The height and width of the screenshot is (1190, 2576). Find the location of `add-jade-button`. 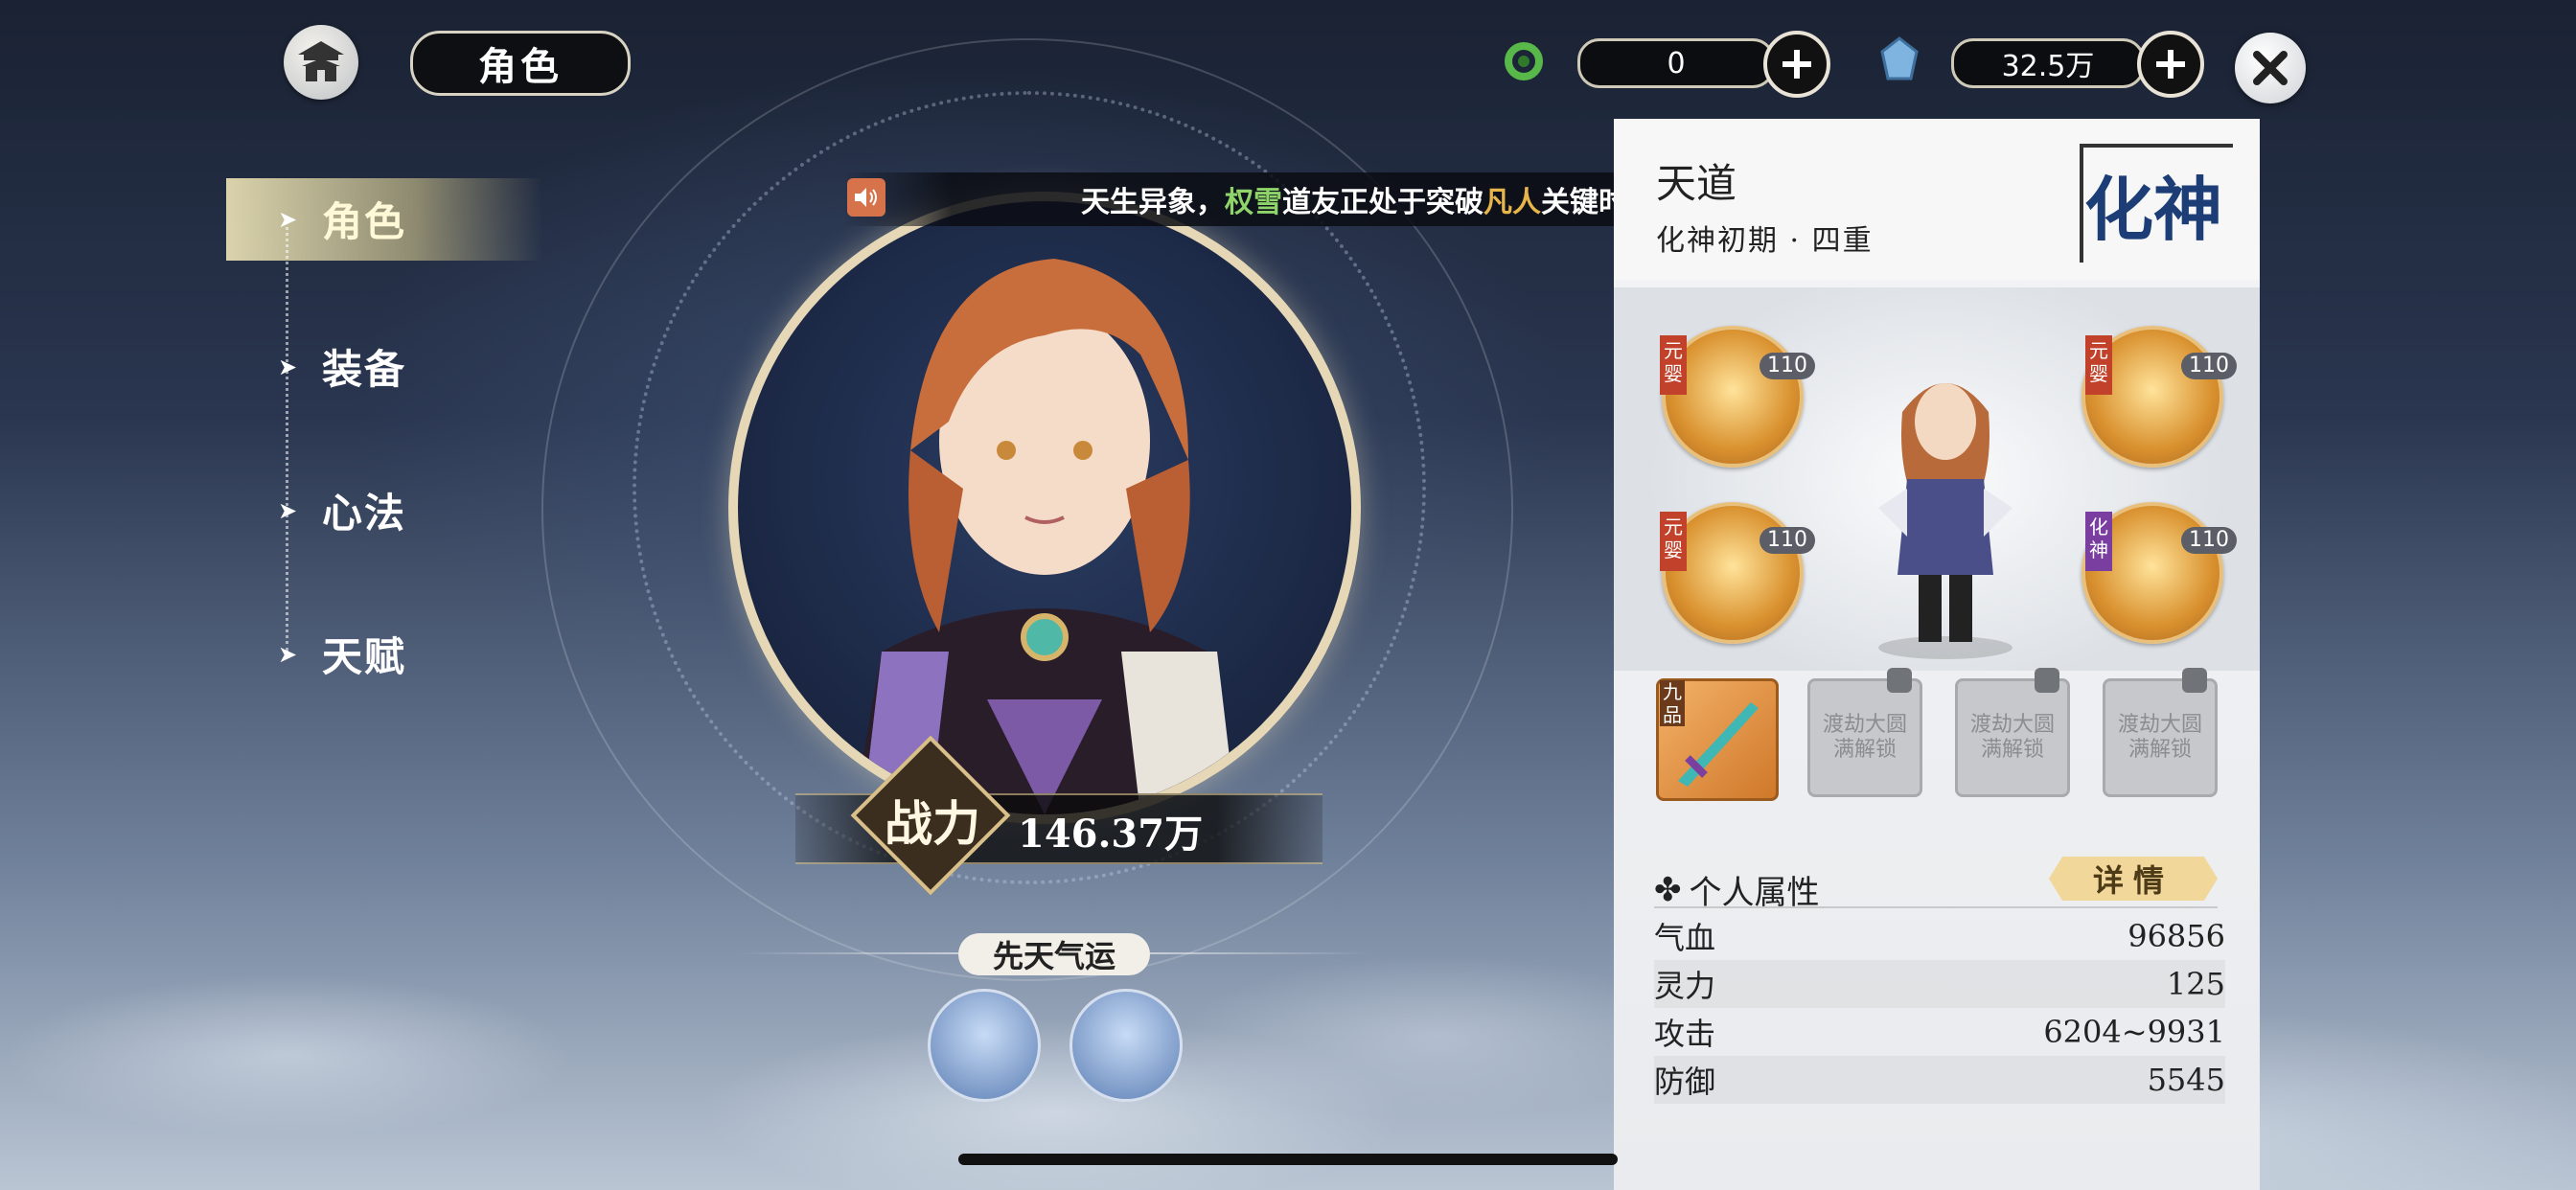

add-jade-button is located at coordinates (1796, 64).